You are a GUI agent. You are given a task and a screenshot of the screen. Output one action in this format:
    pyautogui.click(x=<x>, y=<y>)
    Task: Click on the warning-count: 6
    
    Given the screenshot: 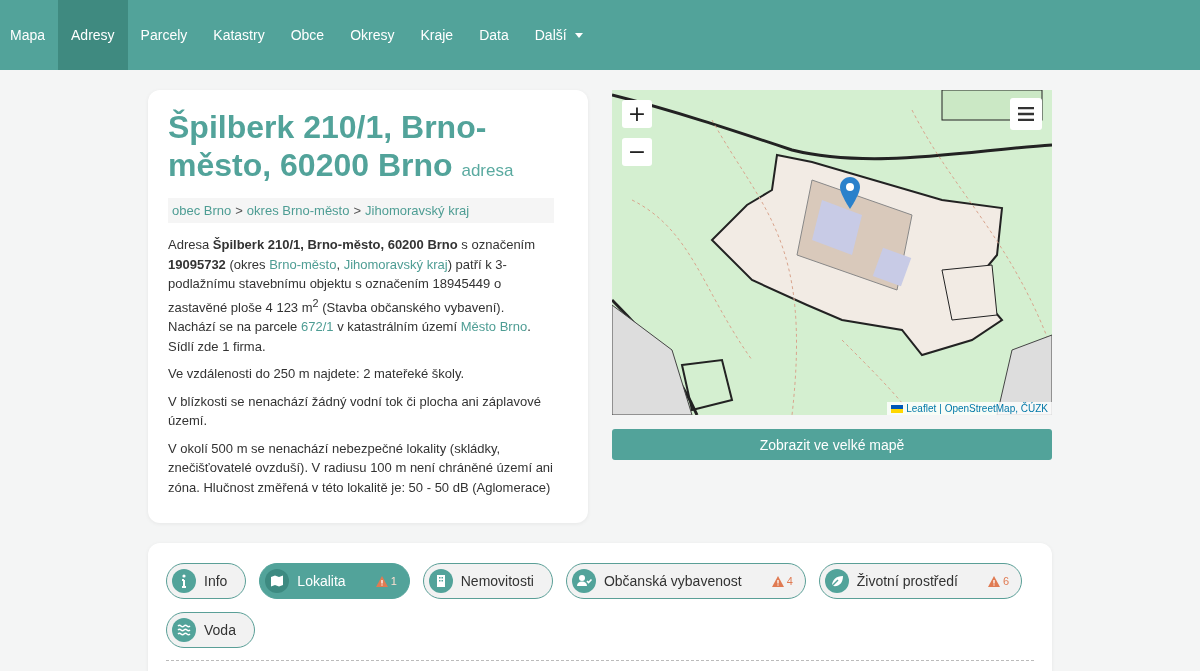 What is the action you would take?
    pyautogui.click(x=1006, y=581)
    